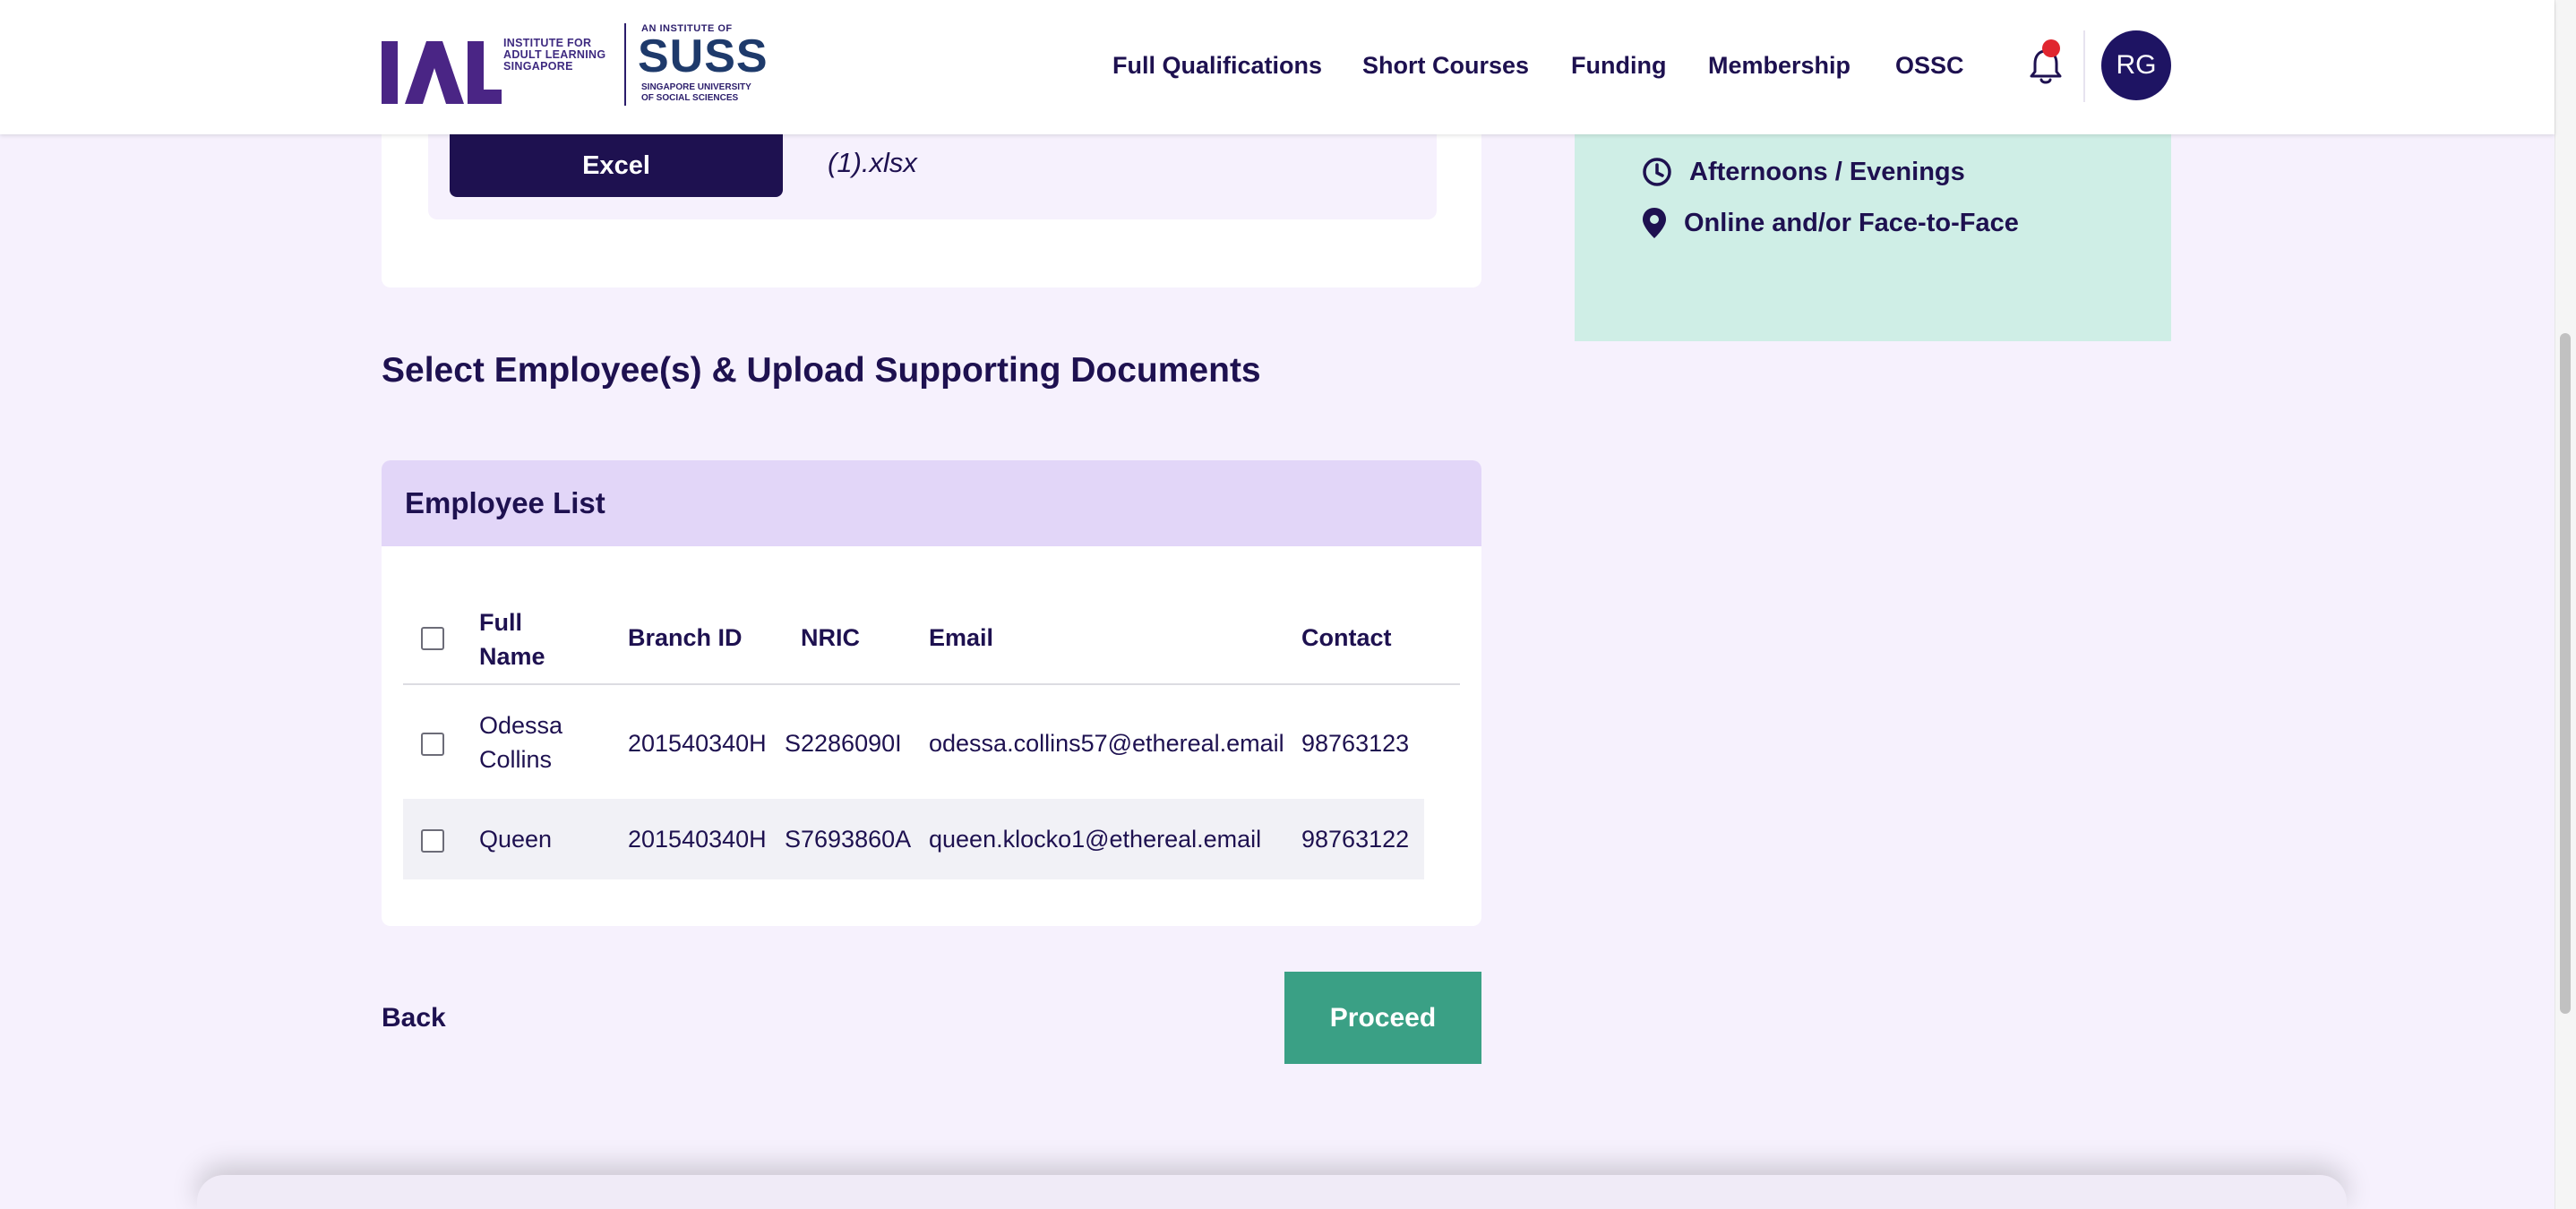 The image size is (2576, 1209). I want to click on column-header-email: Email, so click(961, 638).